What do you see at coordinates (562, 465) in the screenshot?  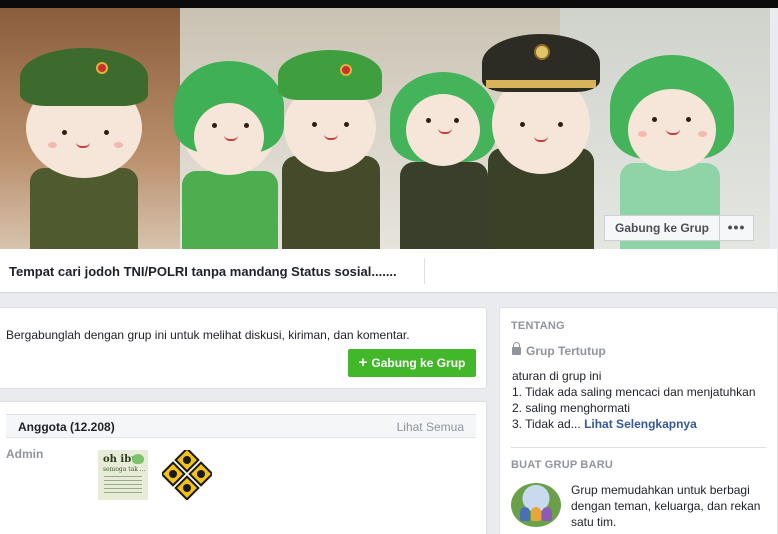 I see `create-group-section-title: BUAT GRUP BARU` at bounding box center [562, 465].